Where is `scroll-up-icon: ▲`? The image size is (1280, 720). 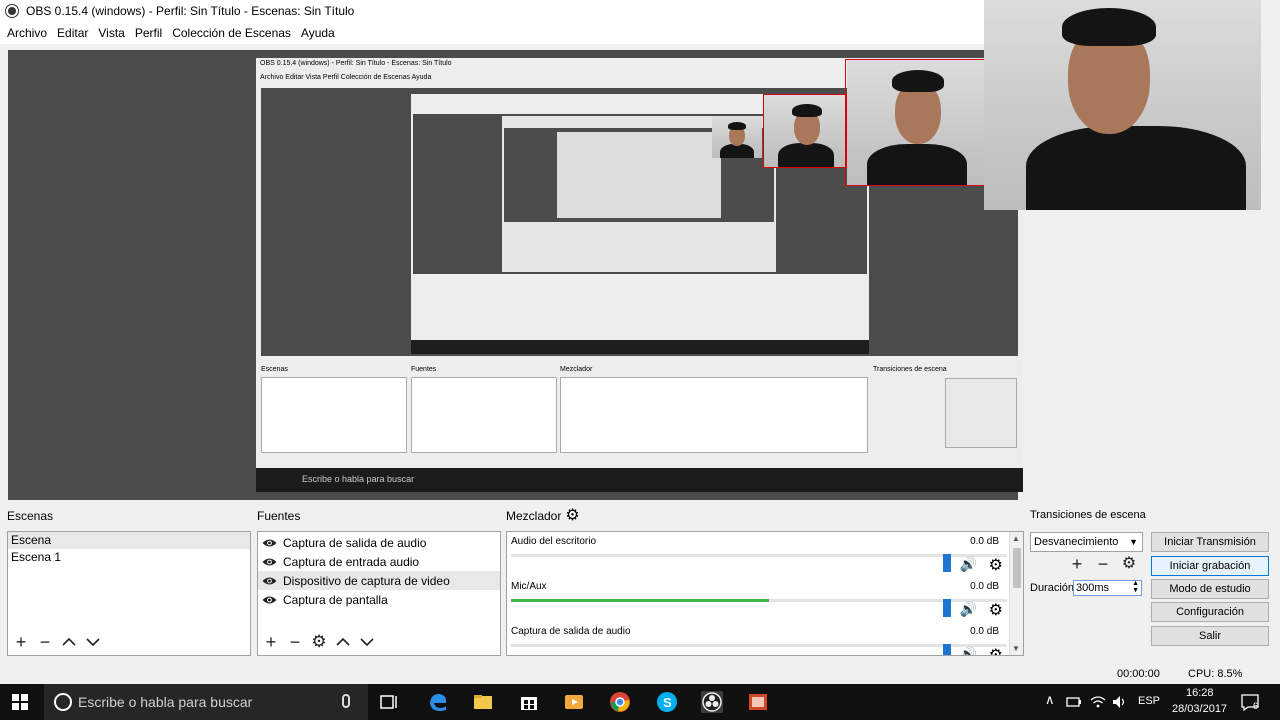 scroll-up-icon: ▲ is located at coordinates (1016, 538).